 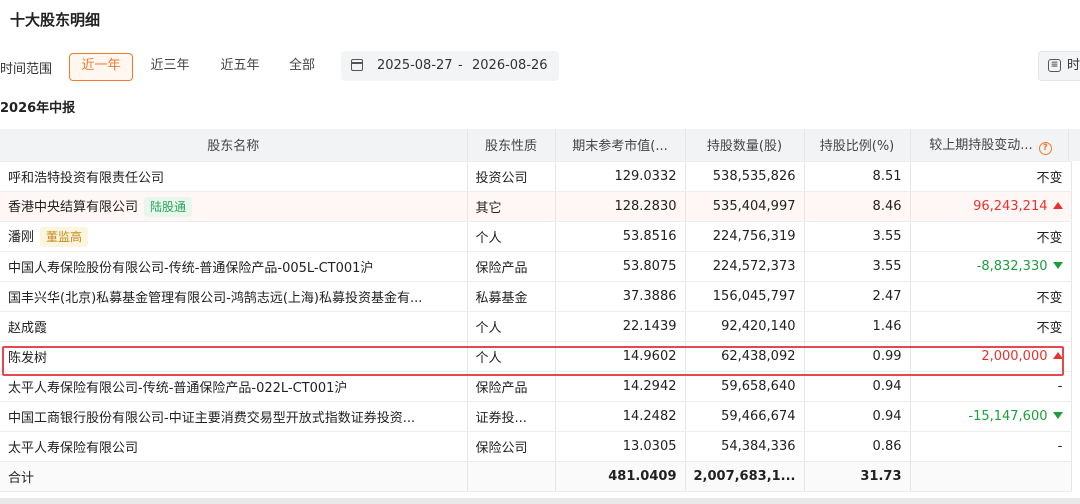 I want to click on cell-value: 37.3886, so click(x=620, y=296).